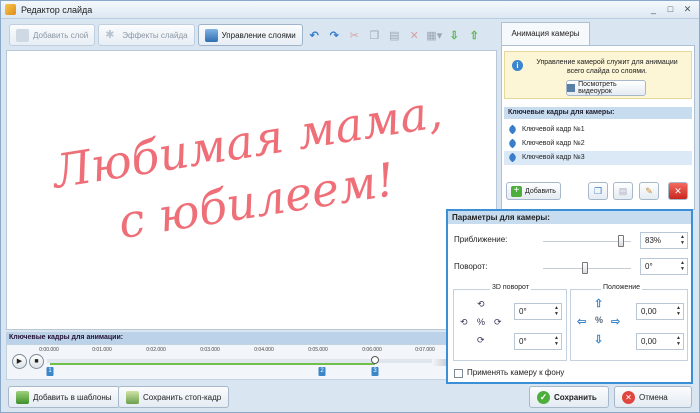 The image size is (700, 413). I want to click on position-y-spinbox: 0,00 ▲ ▼, so click(660, 341).